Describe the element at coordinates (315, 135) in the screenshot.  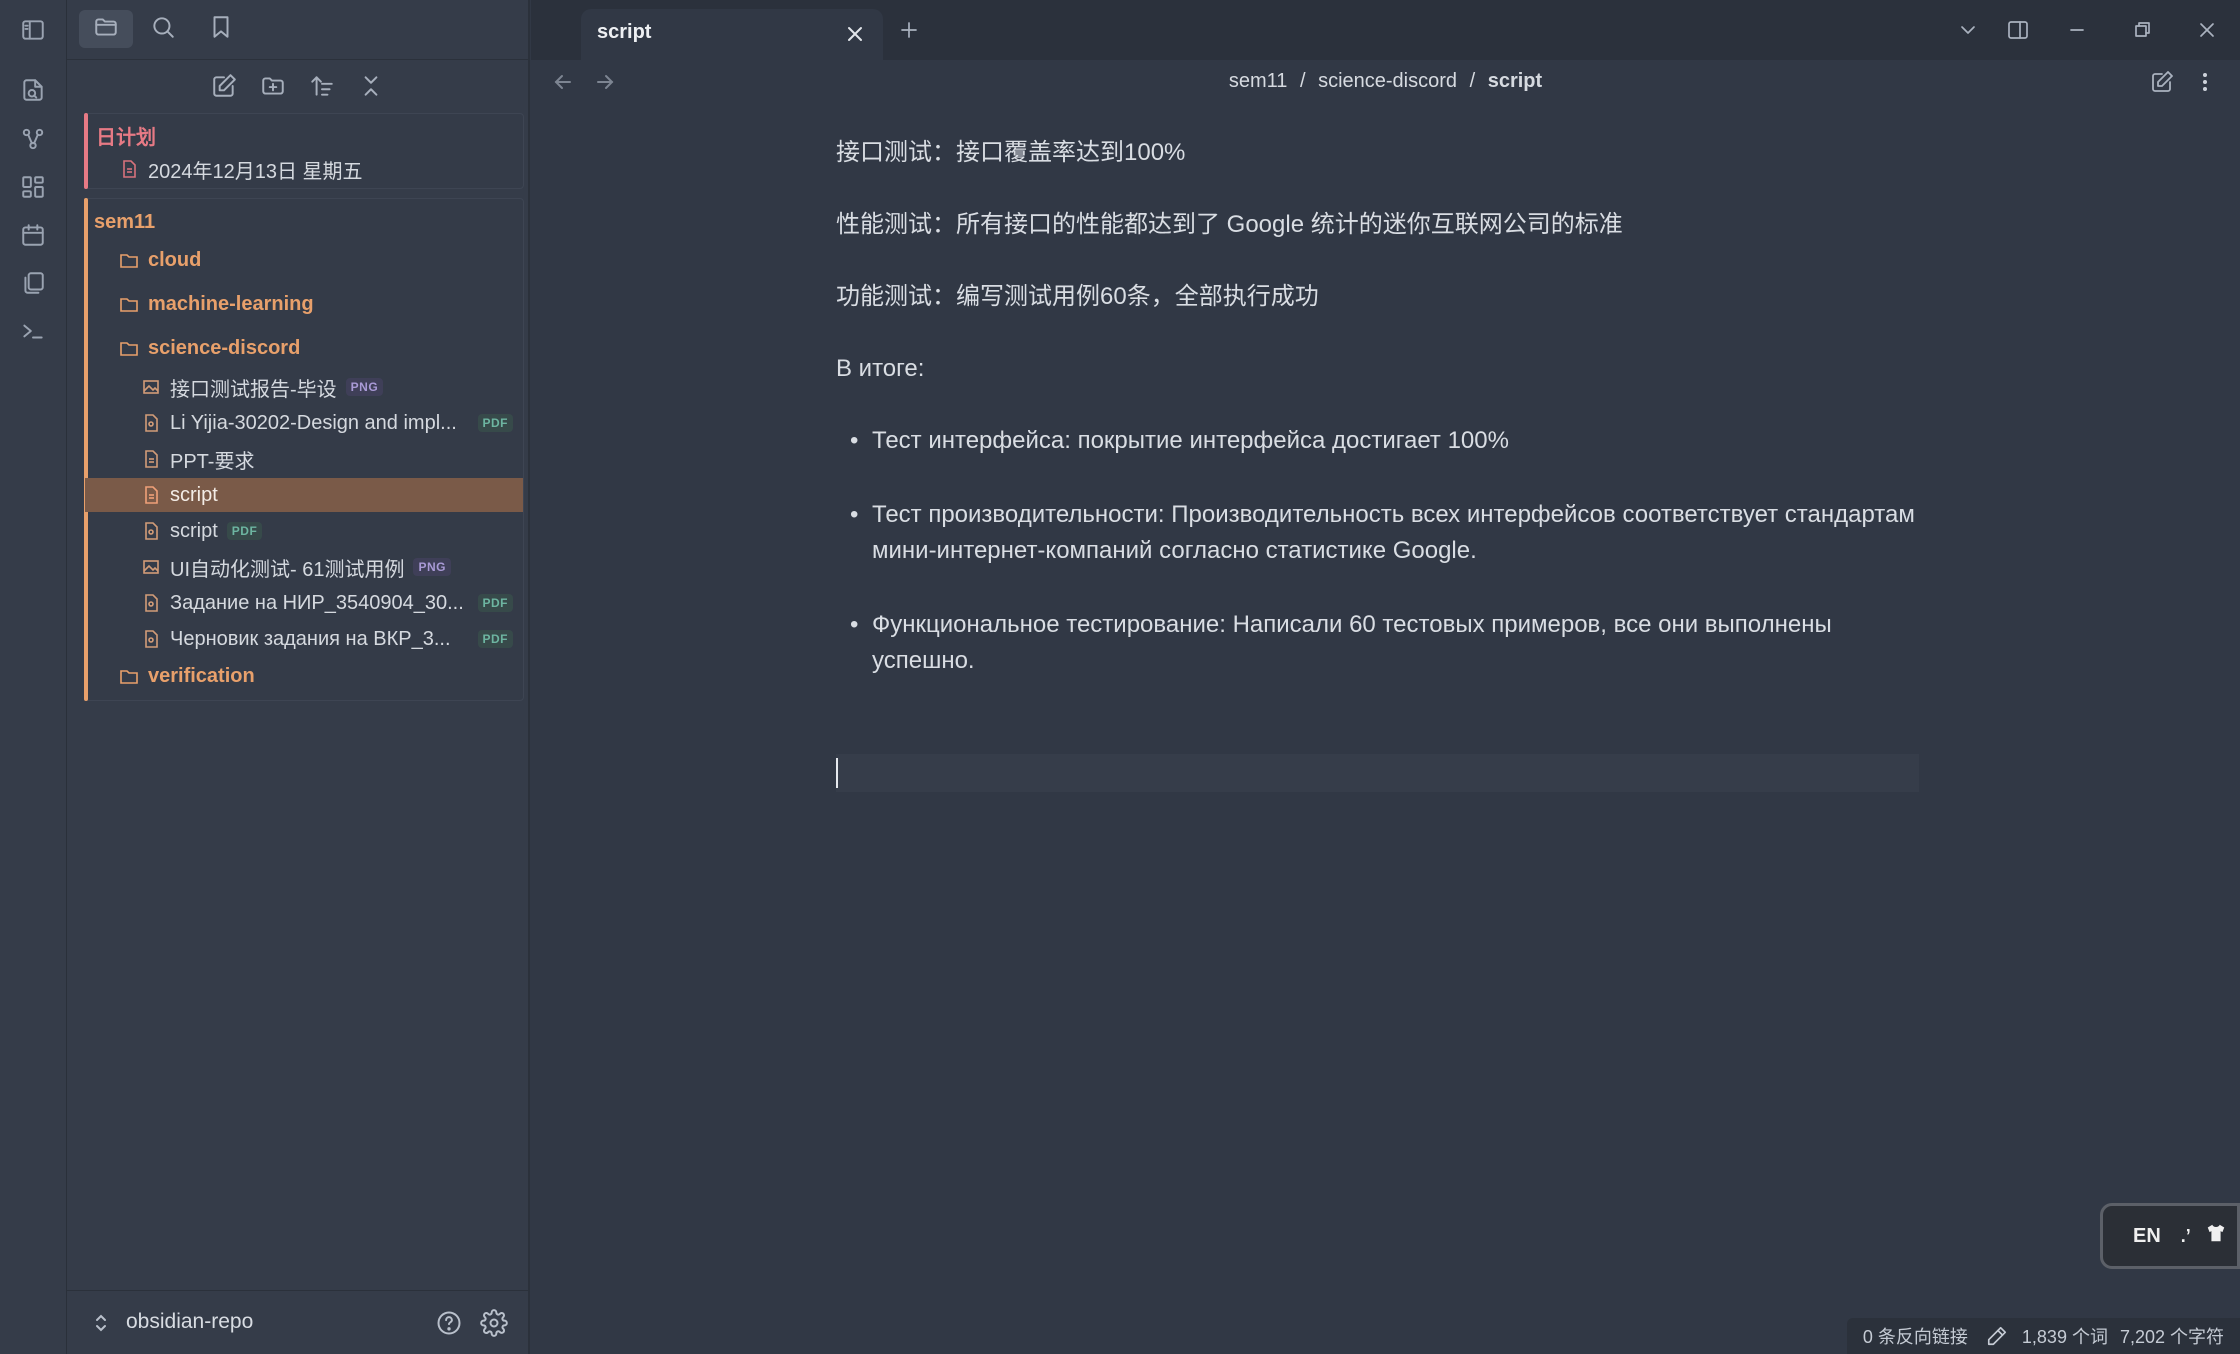
I see `folder-daily-plan: 日计划` at that location.